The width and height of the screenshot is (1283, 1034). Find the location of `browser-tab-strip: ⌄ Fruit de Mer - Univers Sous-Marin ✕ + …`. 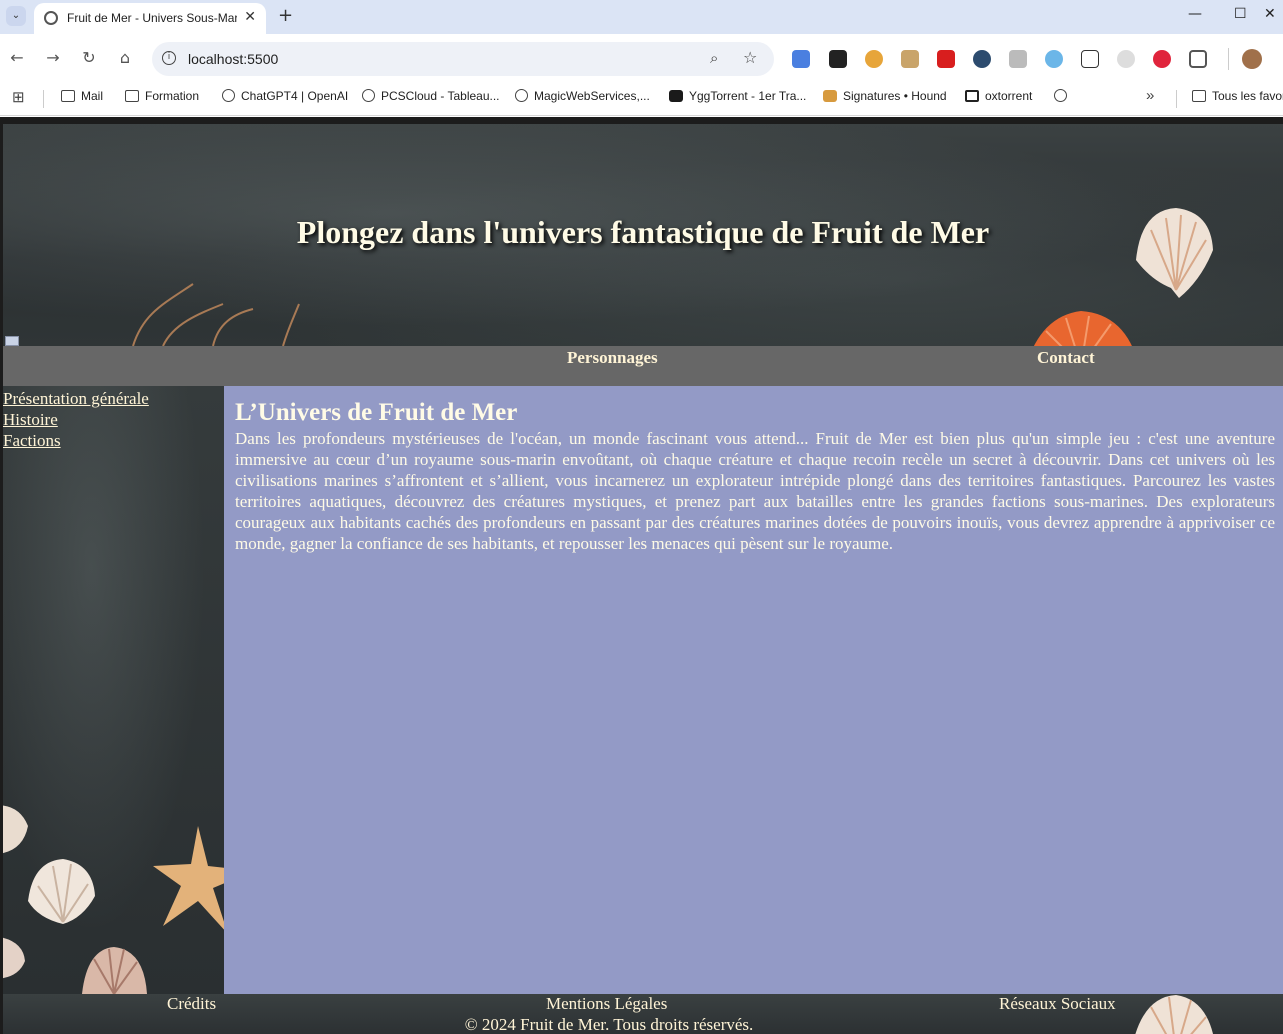

browser-tab-strip: ⌄ Fruit de Mer - Univers Sous-Marin ✕ + … is located at coordinates (641, 17).